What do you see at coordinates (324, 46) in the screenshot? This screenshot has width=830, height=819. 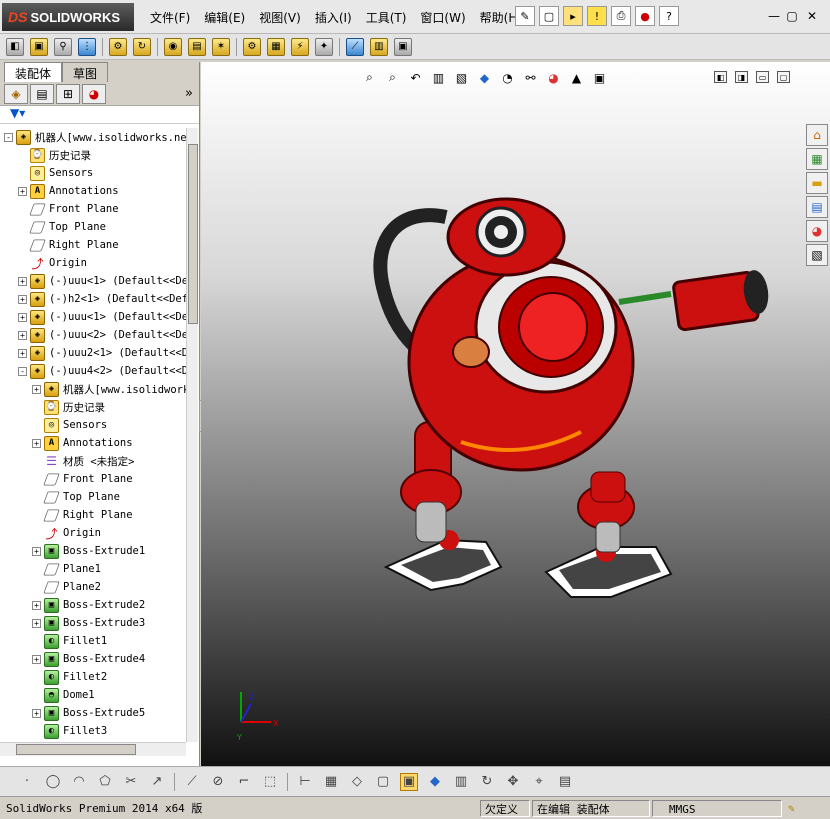 I see `interference-icon: ✦` at bounding box center [324, 46].